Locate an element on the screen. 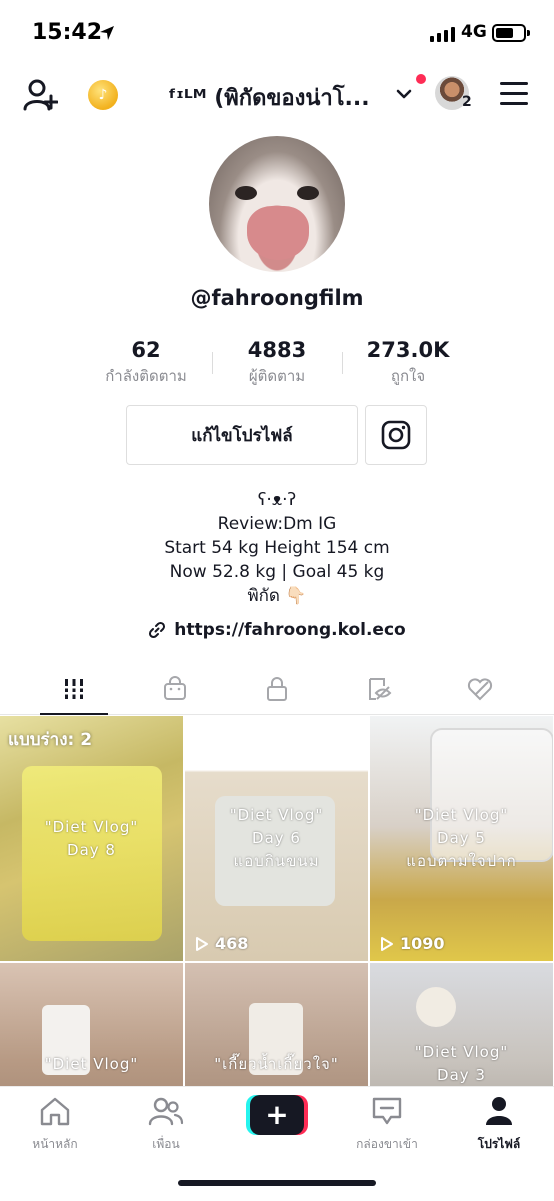  nav-label: เพื่อน is located at coordinates (166, 1144).